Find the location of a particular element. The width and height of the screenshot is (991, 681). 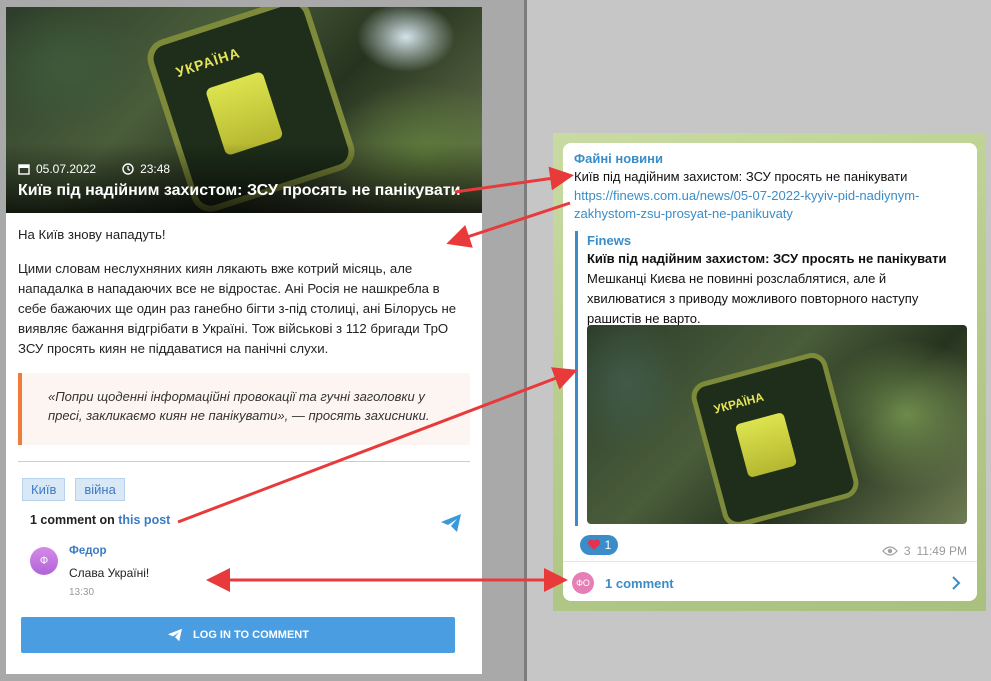

patch-graphic: УКРАЇНА is located at coordinates (775, 436).